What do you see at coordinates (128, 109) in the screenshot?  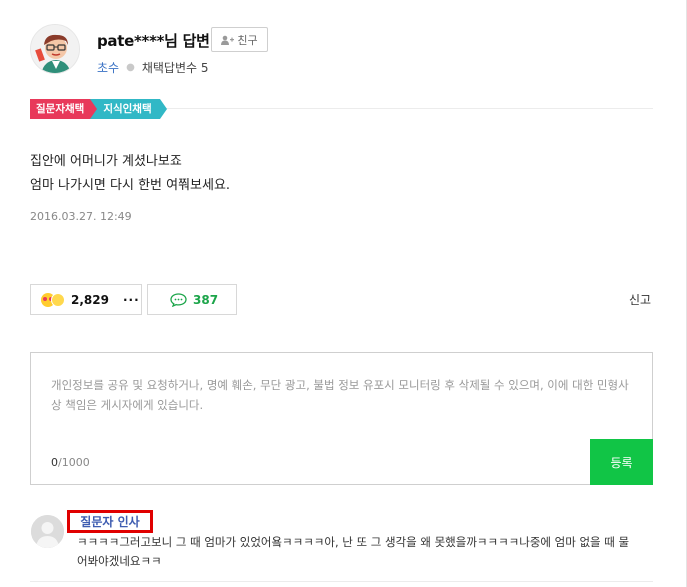 I see `jisik-adopted-badge: 지식인채택` at bounding box center [128, 109].